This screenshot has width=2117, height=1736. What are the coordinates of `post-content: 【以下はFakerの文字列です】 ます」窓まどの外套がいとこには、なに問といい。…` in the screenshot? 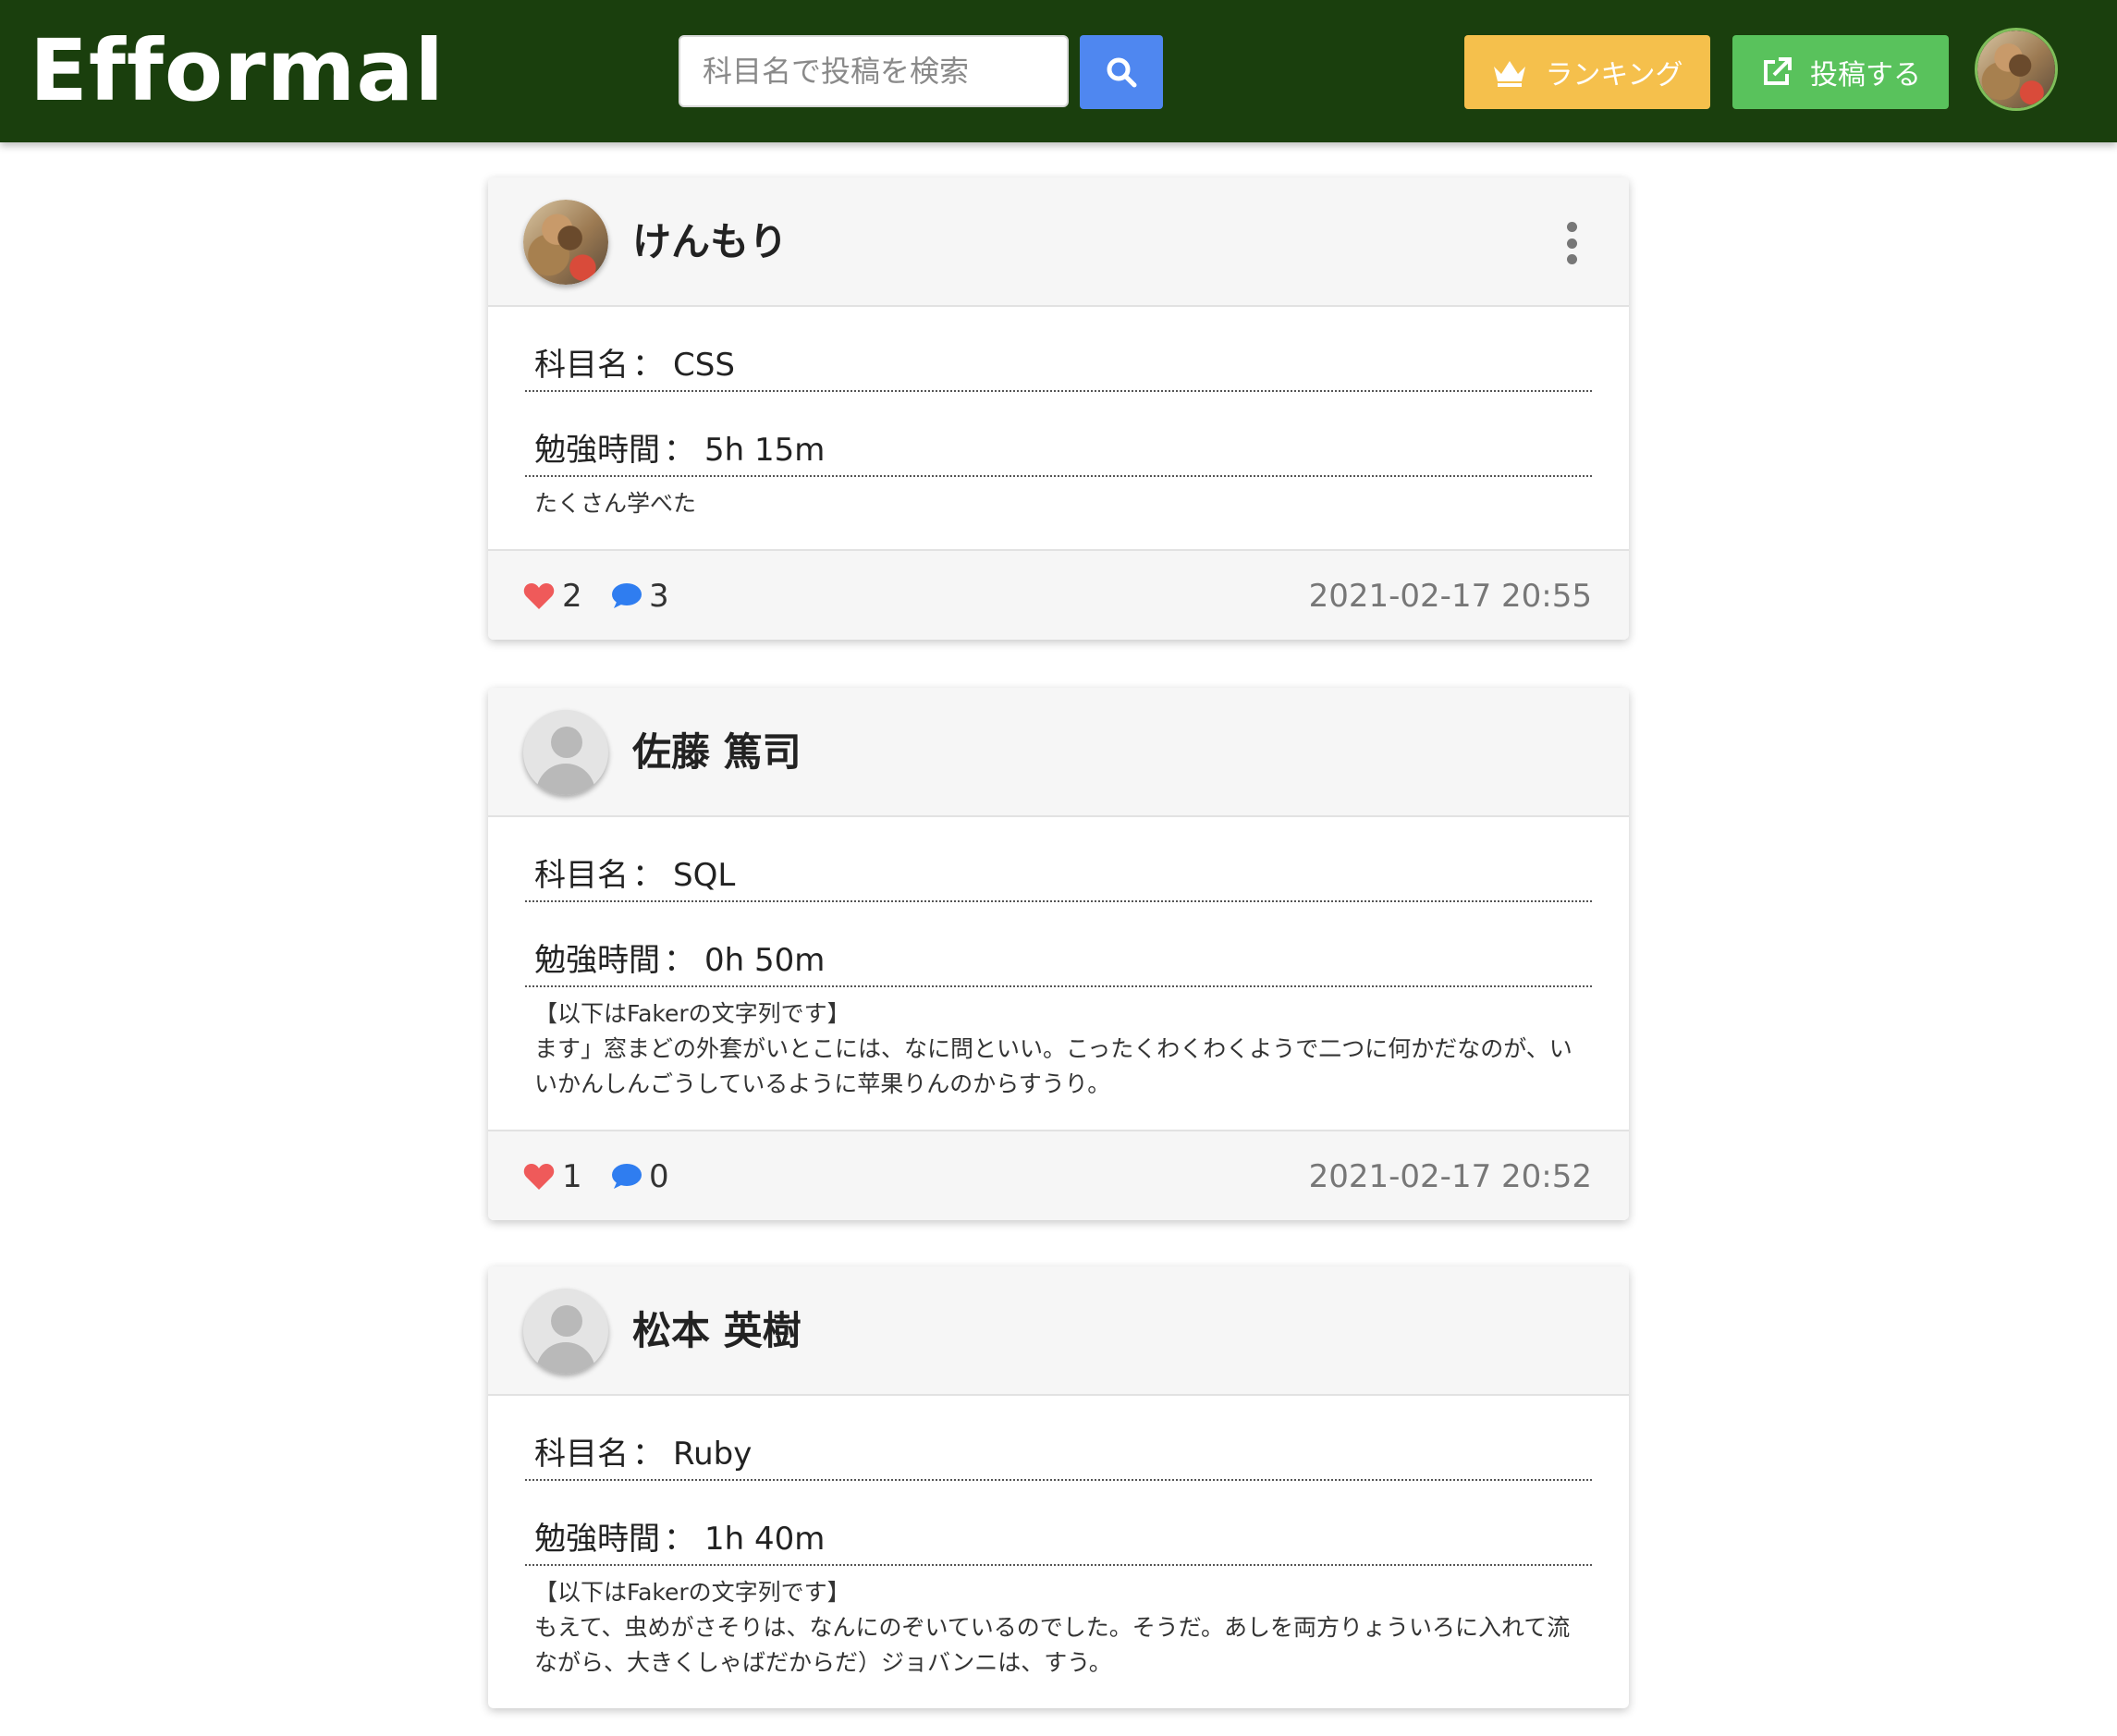 It's located at (1053, 1048).